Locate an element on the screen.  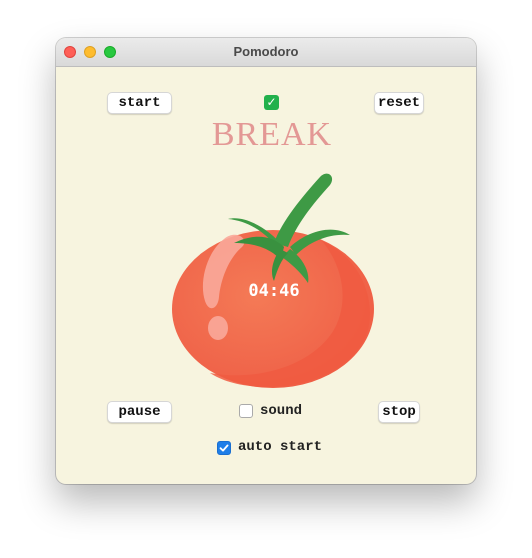
pause-button: pause is located at coordinates (139, 412).